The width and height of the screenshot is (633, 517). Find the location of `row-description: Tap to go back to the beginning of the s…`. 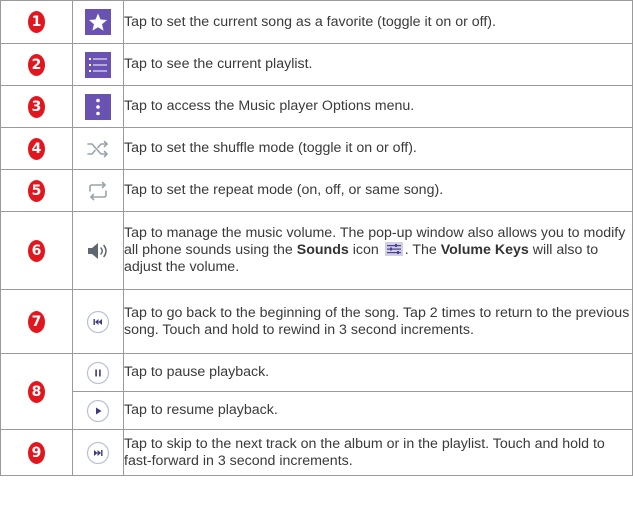

row-description: Tap to go back to the beginning of the s… is located at coordinates (378, 321).